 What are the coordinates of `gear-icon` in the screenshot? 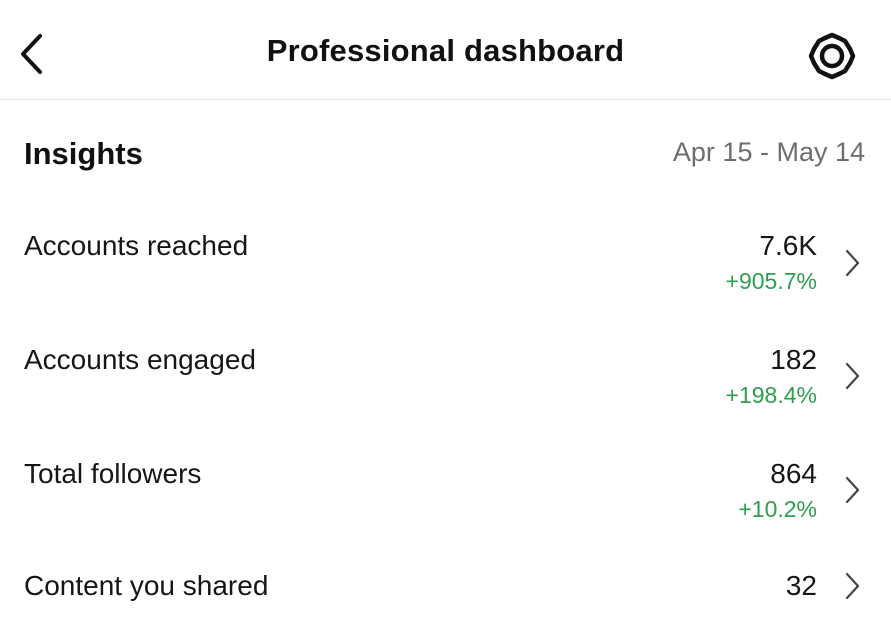 It's located at (832, 56).